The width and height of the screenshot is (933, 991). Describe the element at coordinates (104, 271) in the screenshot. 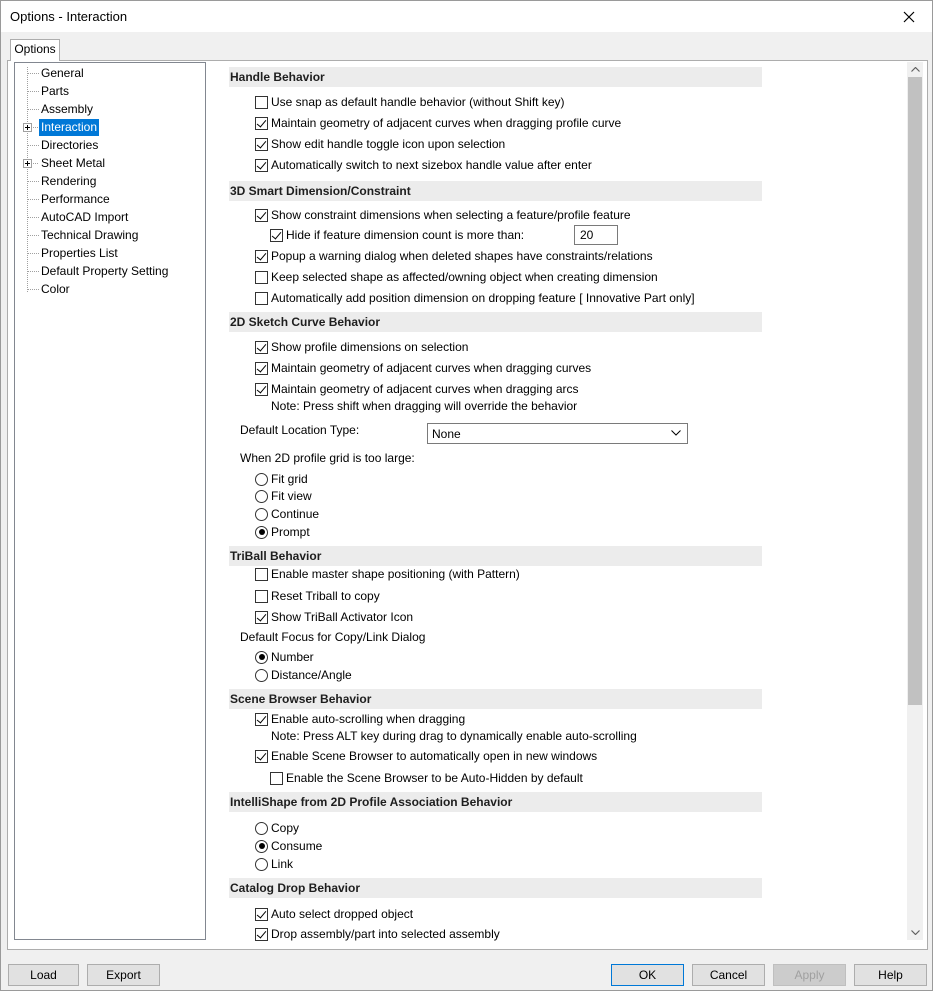

I see `tree-item-default-property-setting: Default Property Setting` at that location.